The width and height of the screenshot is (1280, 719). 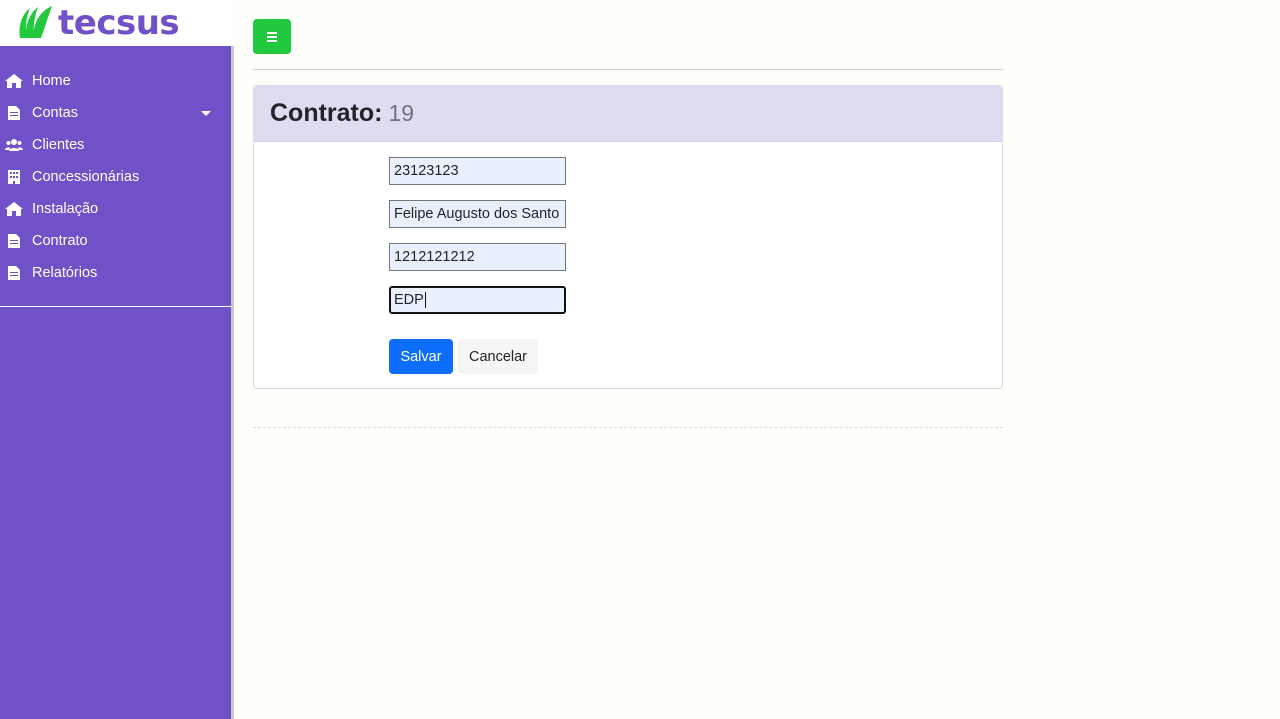 I want to click on input-value: 1212121212, so click(x=434, y=257).